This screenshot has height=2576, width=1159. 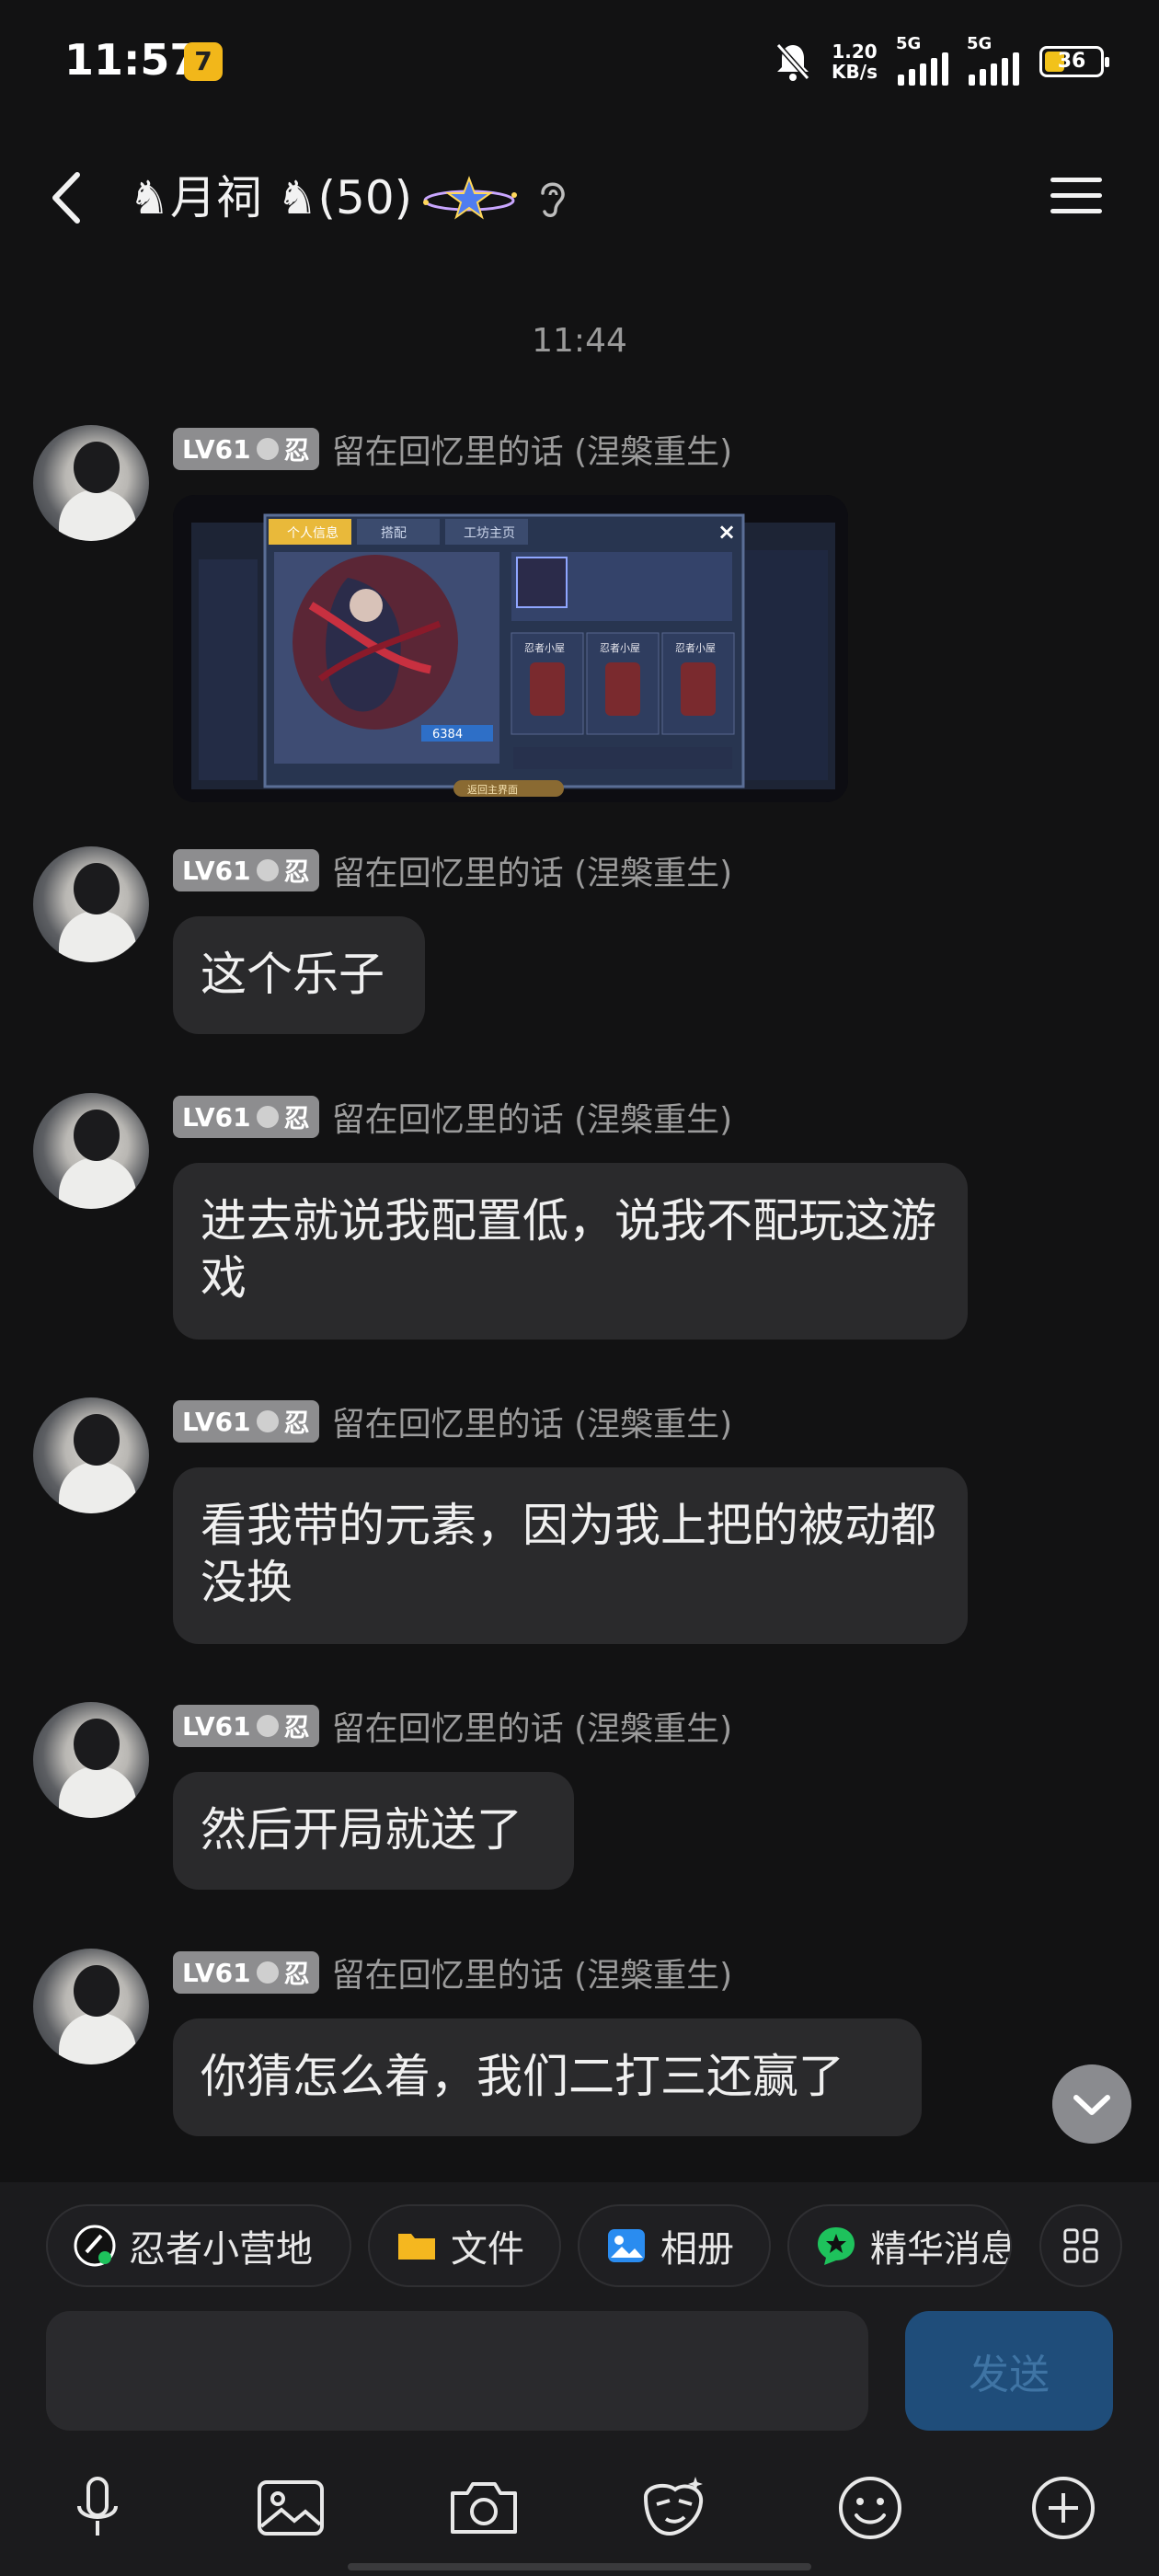 I want to click on shortcut-bar: 忍者小营地 文件 相册 精华消息, so click(x=584, y=2245).